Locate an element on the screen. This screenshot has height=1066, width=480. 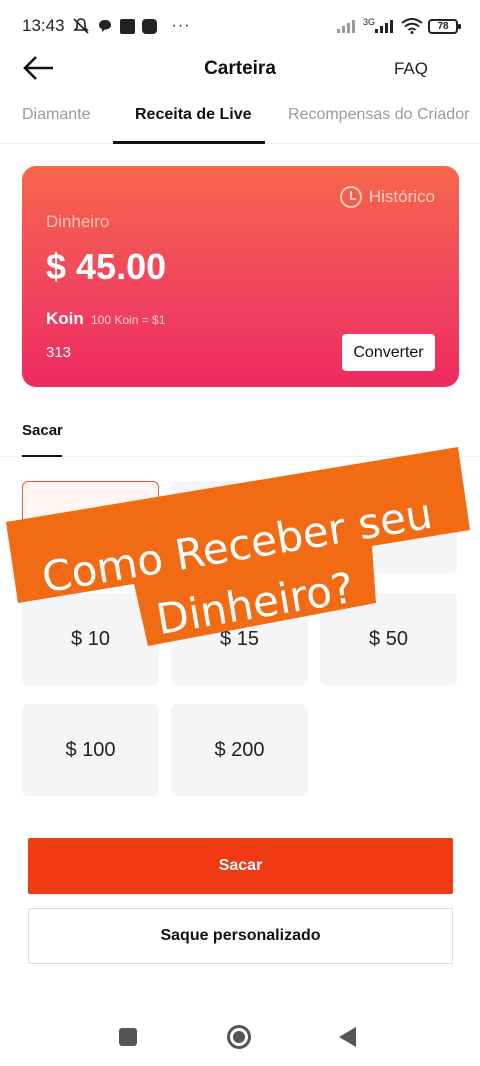
withdraw-button: Sacar is located at coordinates (240, 866).